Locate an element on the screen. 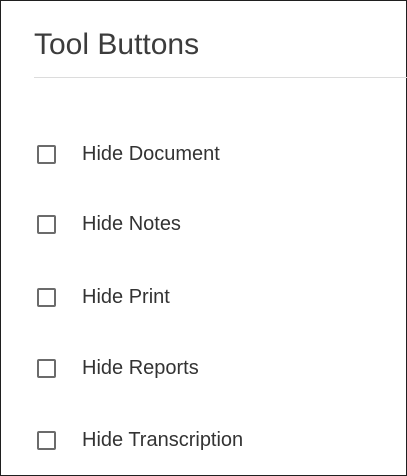  option-hide-notes: Hide Notes is located at coordinates (109, 224).